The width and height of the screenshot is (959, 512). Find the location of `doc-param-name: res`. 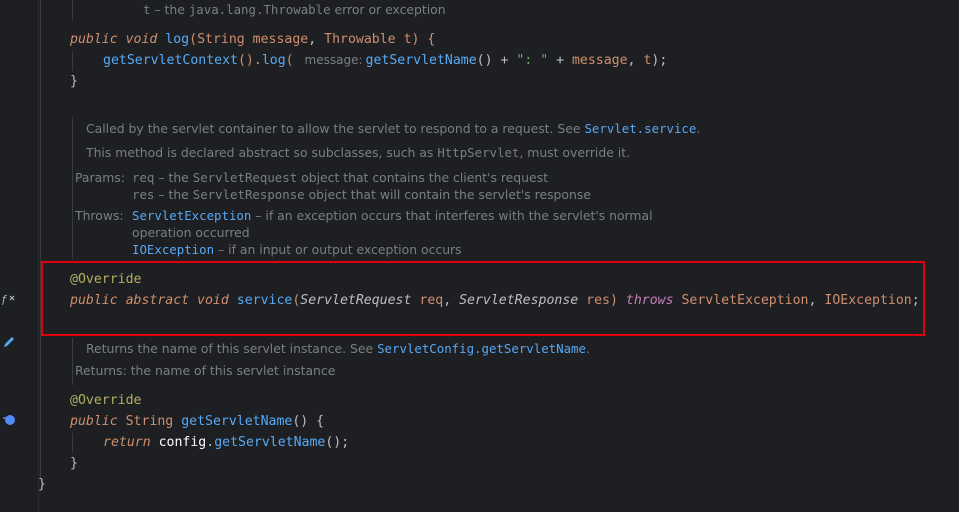

doc-param-name: res is located at coordinates (143, 194).